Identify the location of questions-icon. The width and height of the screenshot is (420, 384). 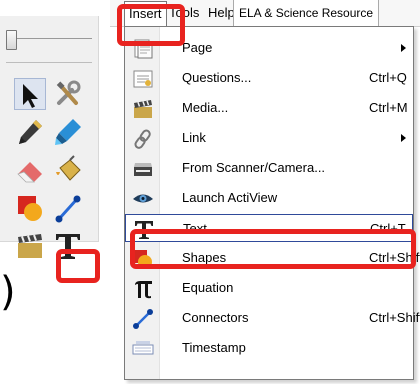
(143, 79).